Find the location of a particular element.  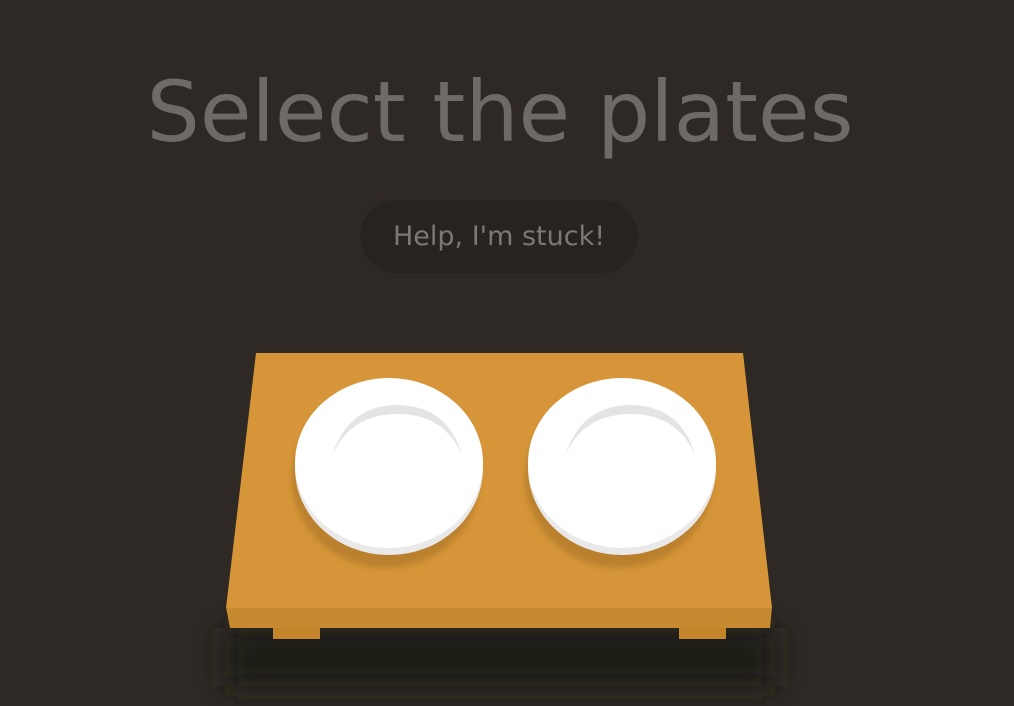

right-plate is located at coordinates (620, 473).